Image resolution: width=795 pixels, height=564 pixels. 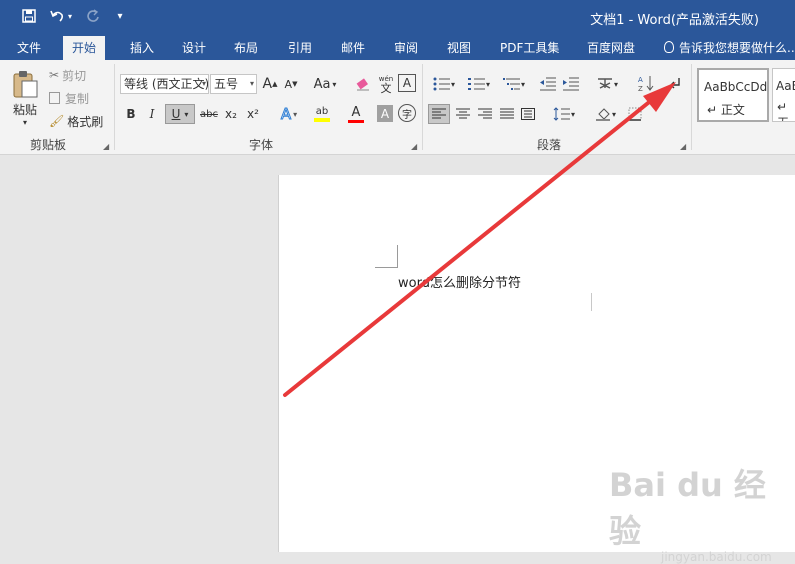 What do you see at coordinates (571, 84) in the screenshot?
I see `increase-indent-button` at bounding box center [571, 84].